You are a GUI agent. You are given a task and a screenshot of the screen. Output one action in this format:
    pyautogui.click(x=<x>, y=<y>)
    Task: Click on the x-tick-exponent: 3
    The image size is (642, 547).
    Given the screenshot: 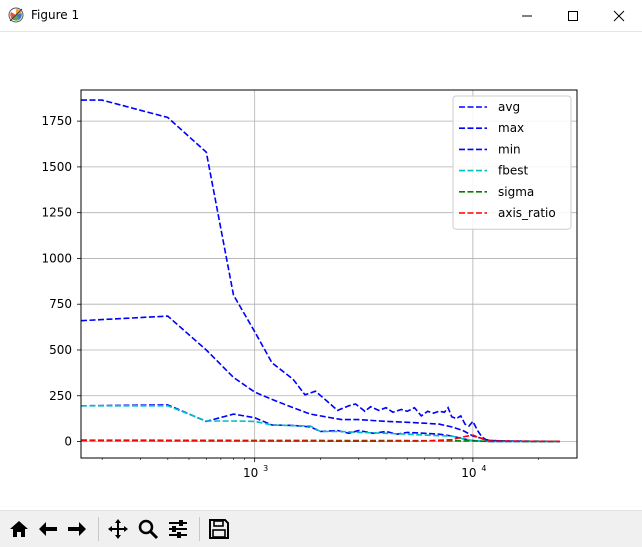 What is the action you would take?
    pyautogui.click(x=265, y=468)
    